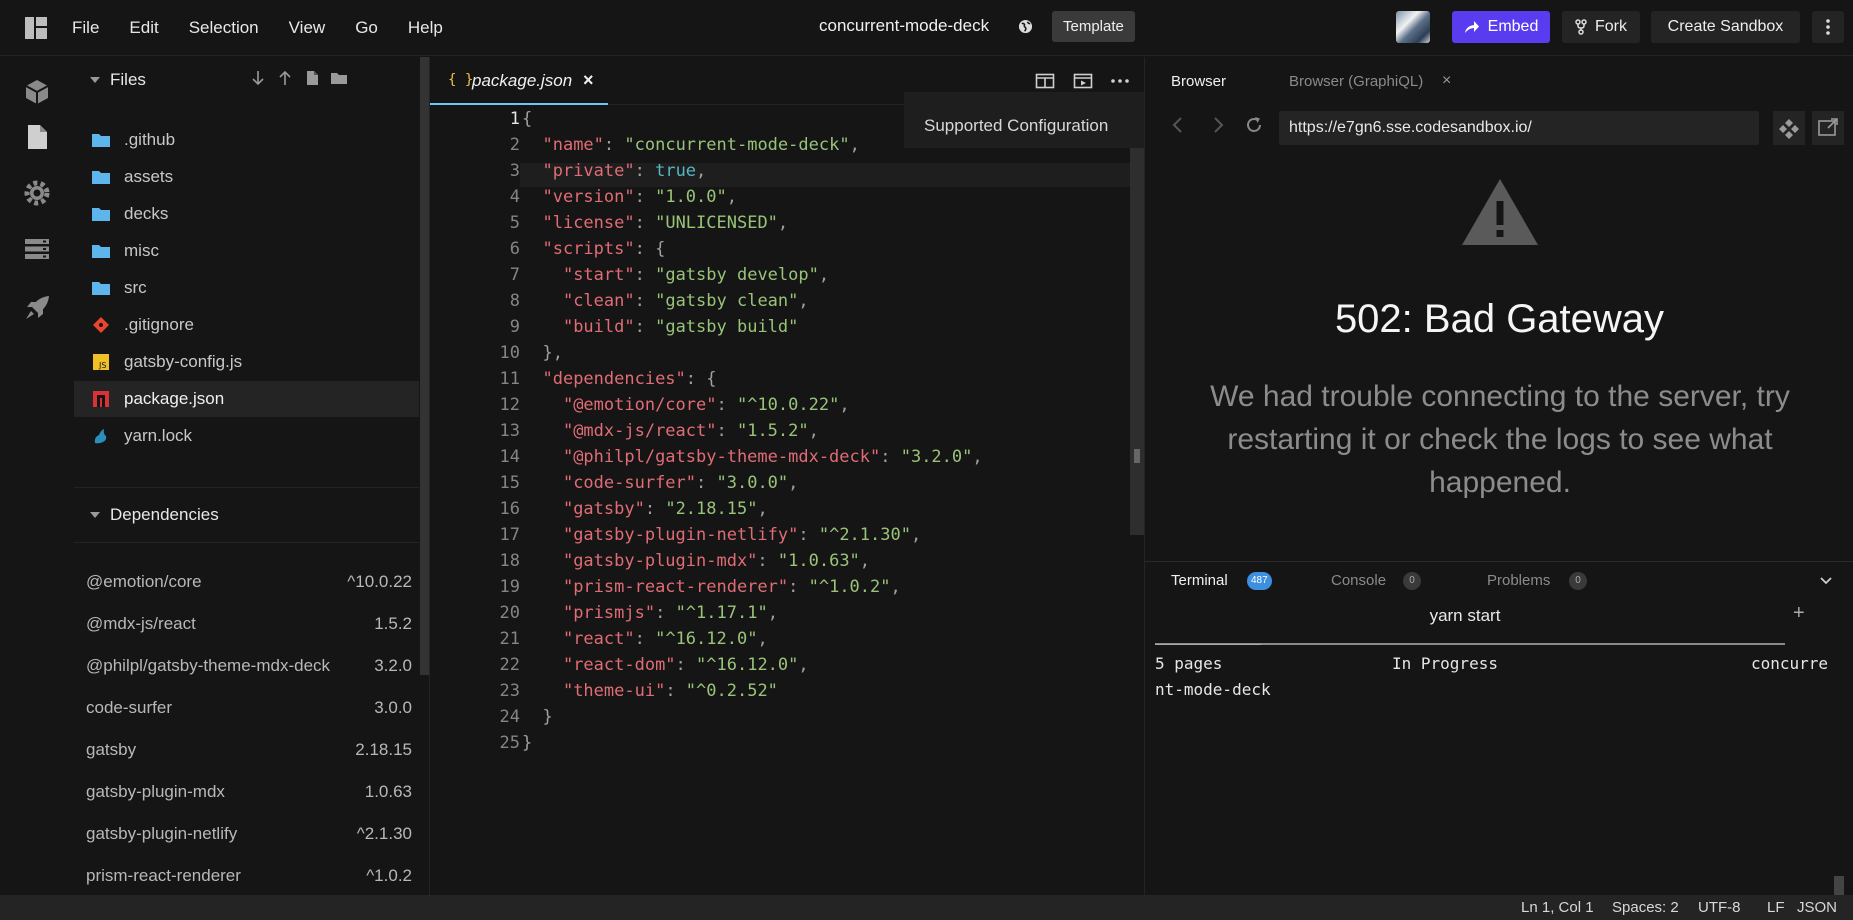  What do you see at coordinates (1828, 128) in the screenshot?
I see `open-new-window-button` at bounding box center [1828, 128].